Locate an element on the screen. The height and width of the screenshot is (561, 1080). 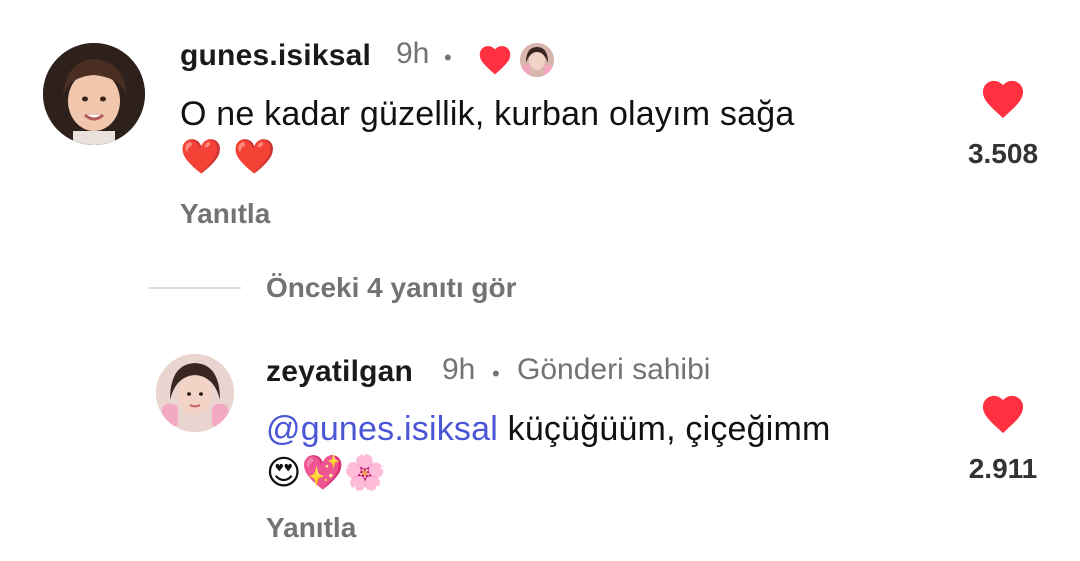
avatar-zeyatilgan is located at coordinates (195, 393).